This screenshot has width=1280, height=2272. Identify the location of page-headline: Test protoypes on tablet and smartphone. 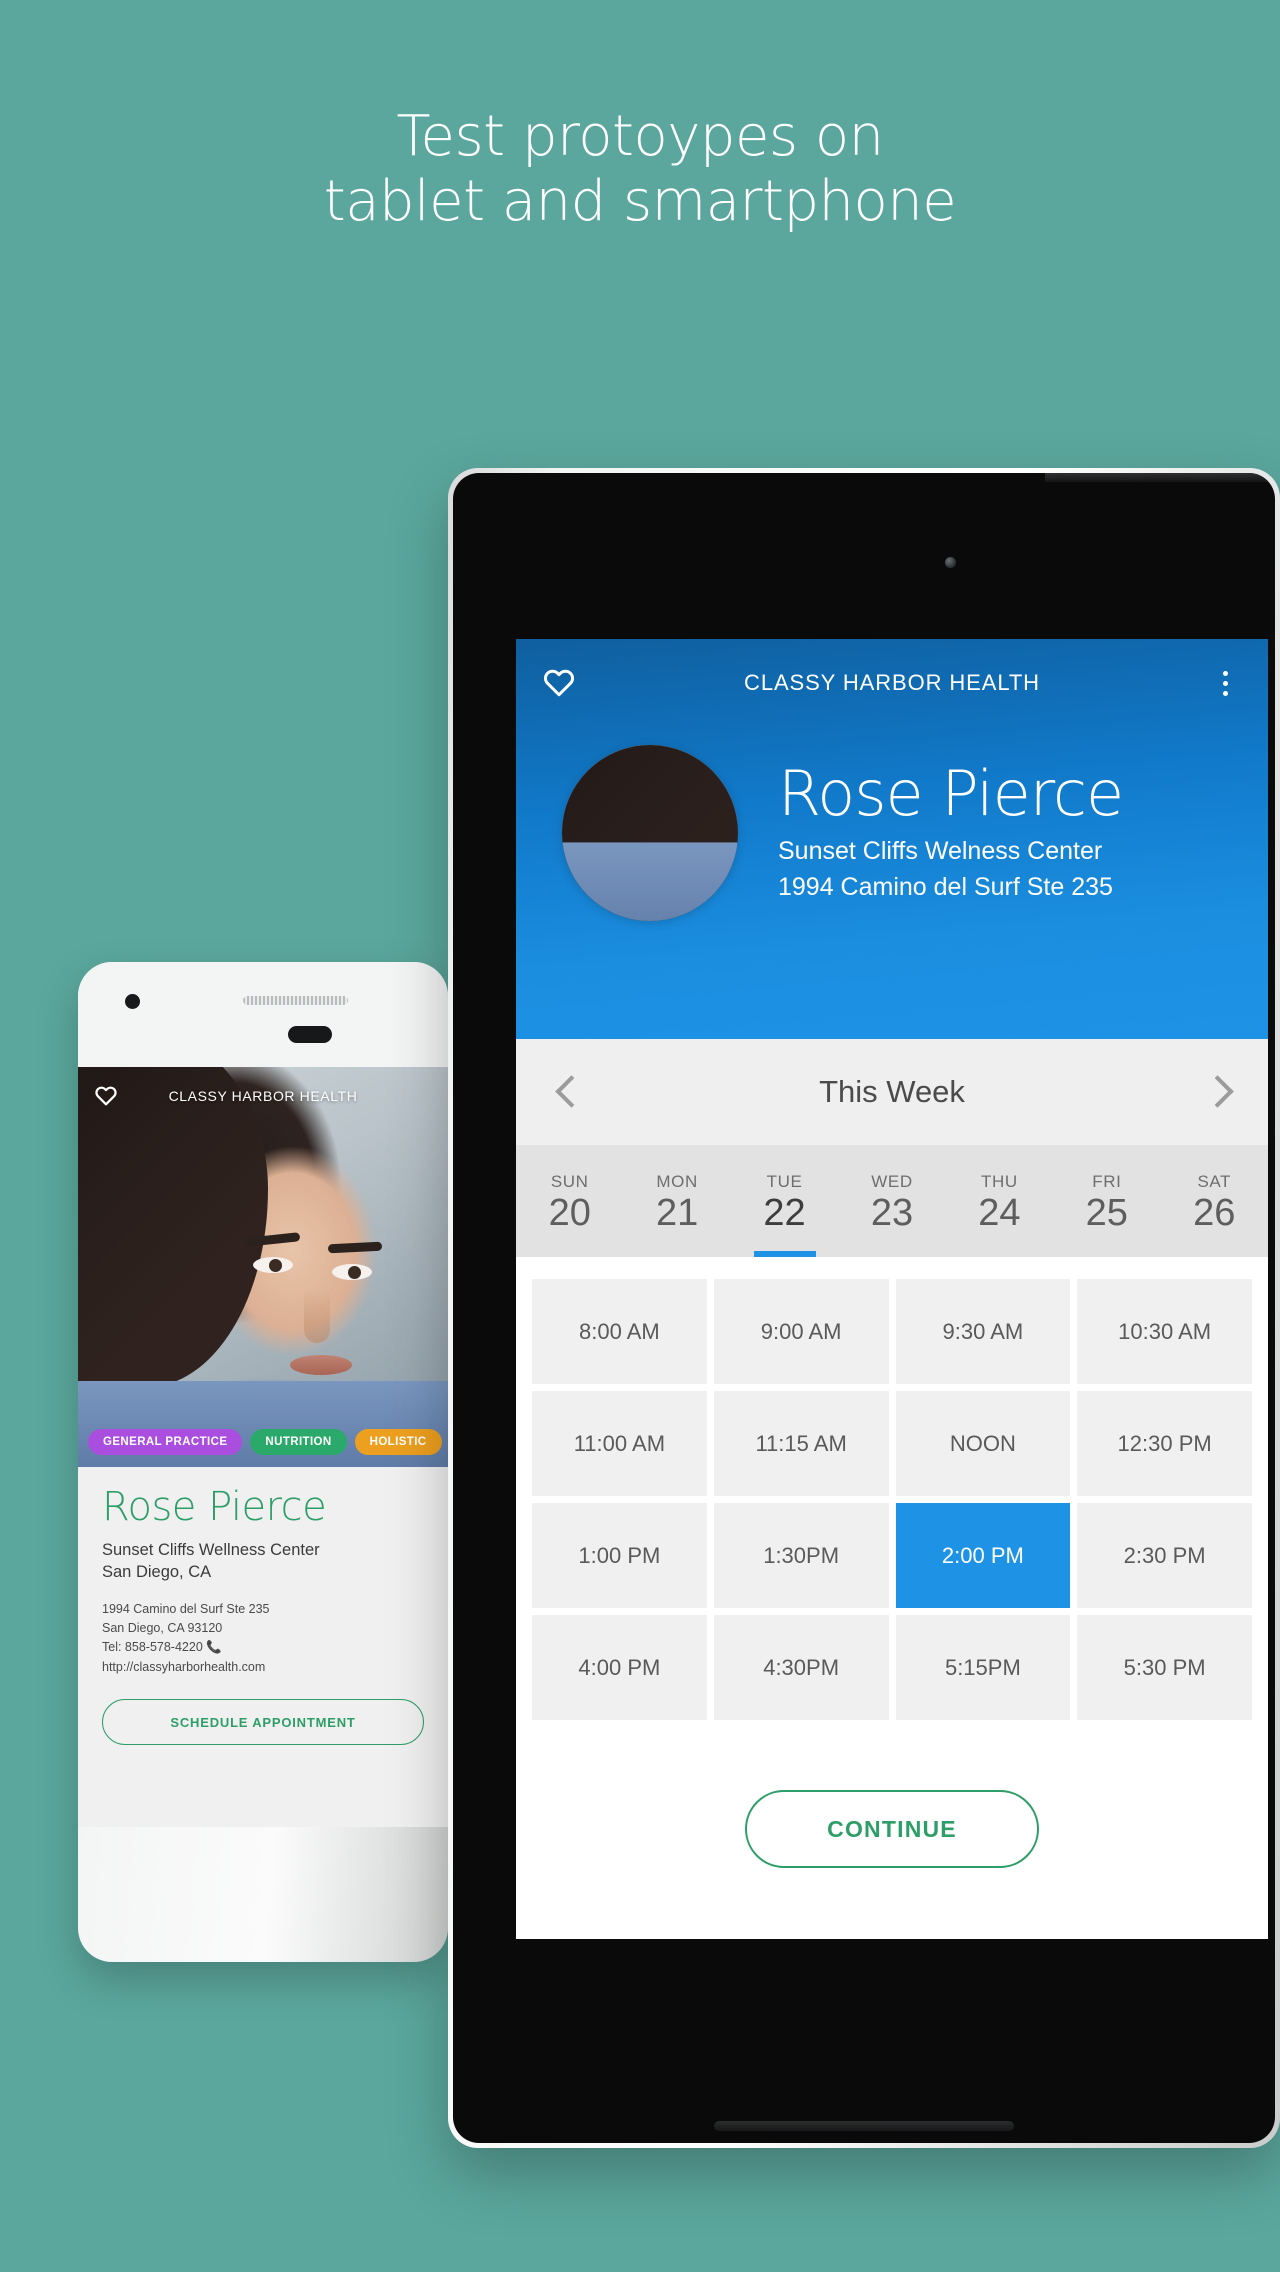
(640, 169).